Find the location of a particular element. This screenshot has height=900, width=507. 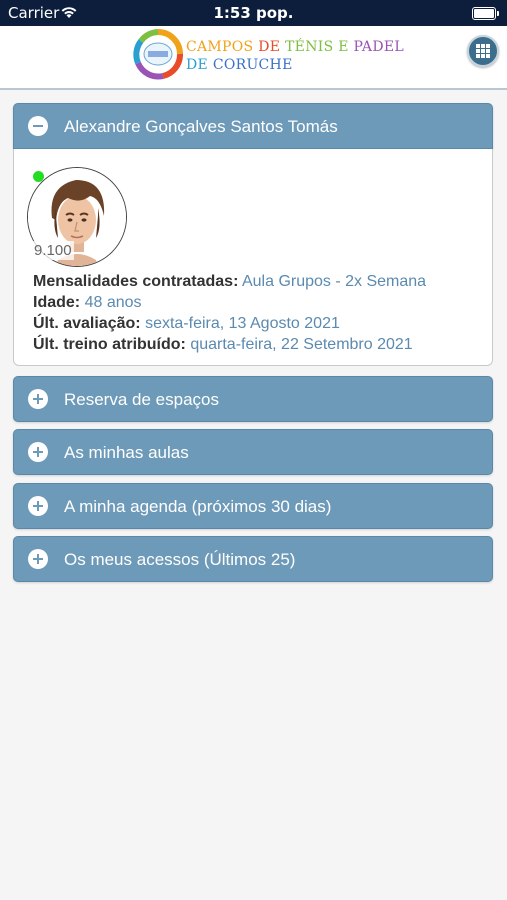

clock: 1:53 pop. is located at coordinates (253, 13).